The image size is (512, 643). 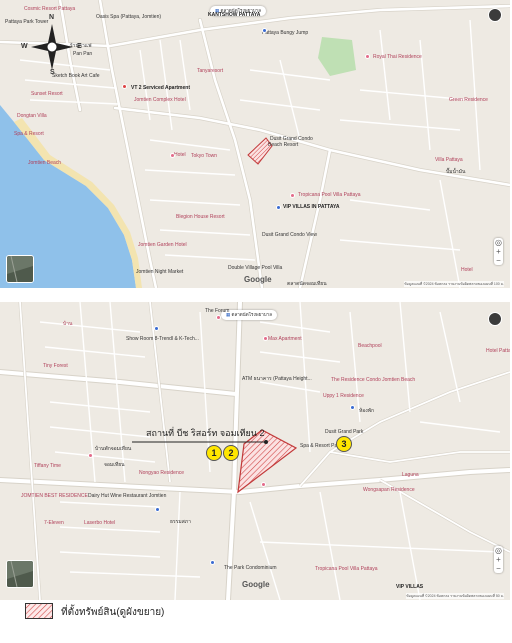 What do you see at coordinates (54, 496) in the screenshot?
I see `map-label: JOMTIEN BEST RESIDENCE` at bounding box center [54, 496].